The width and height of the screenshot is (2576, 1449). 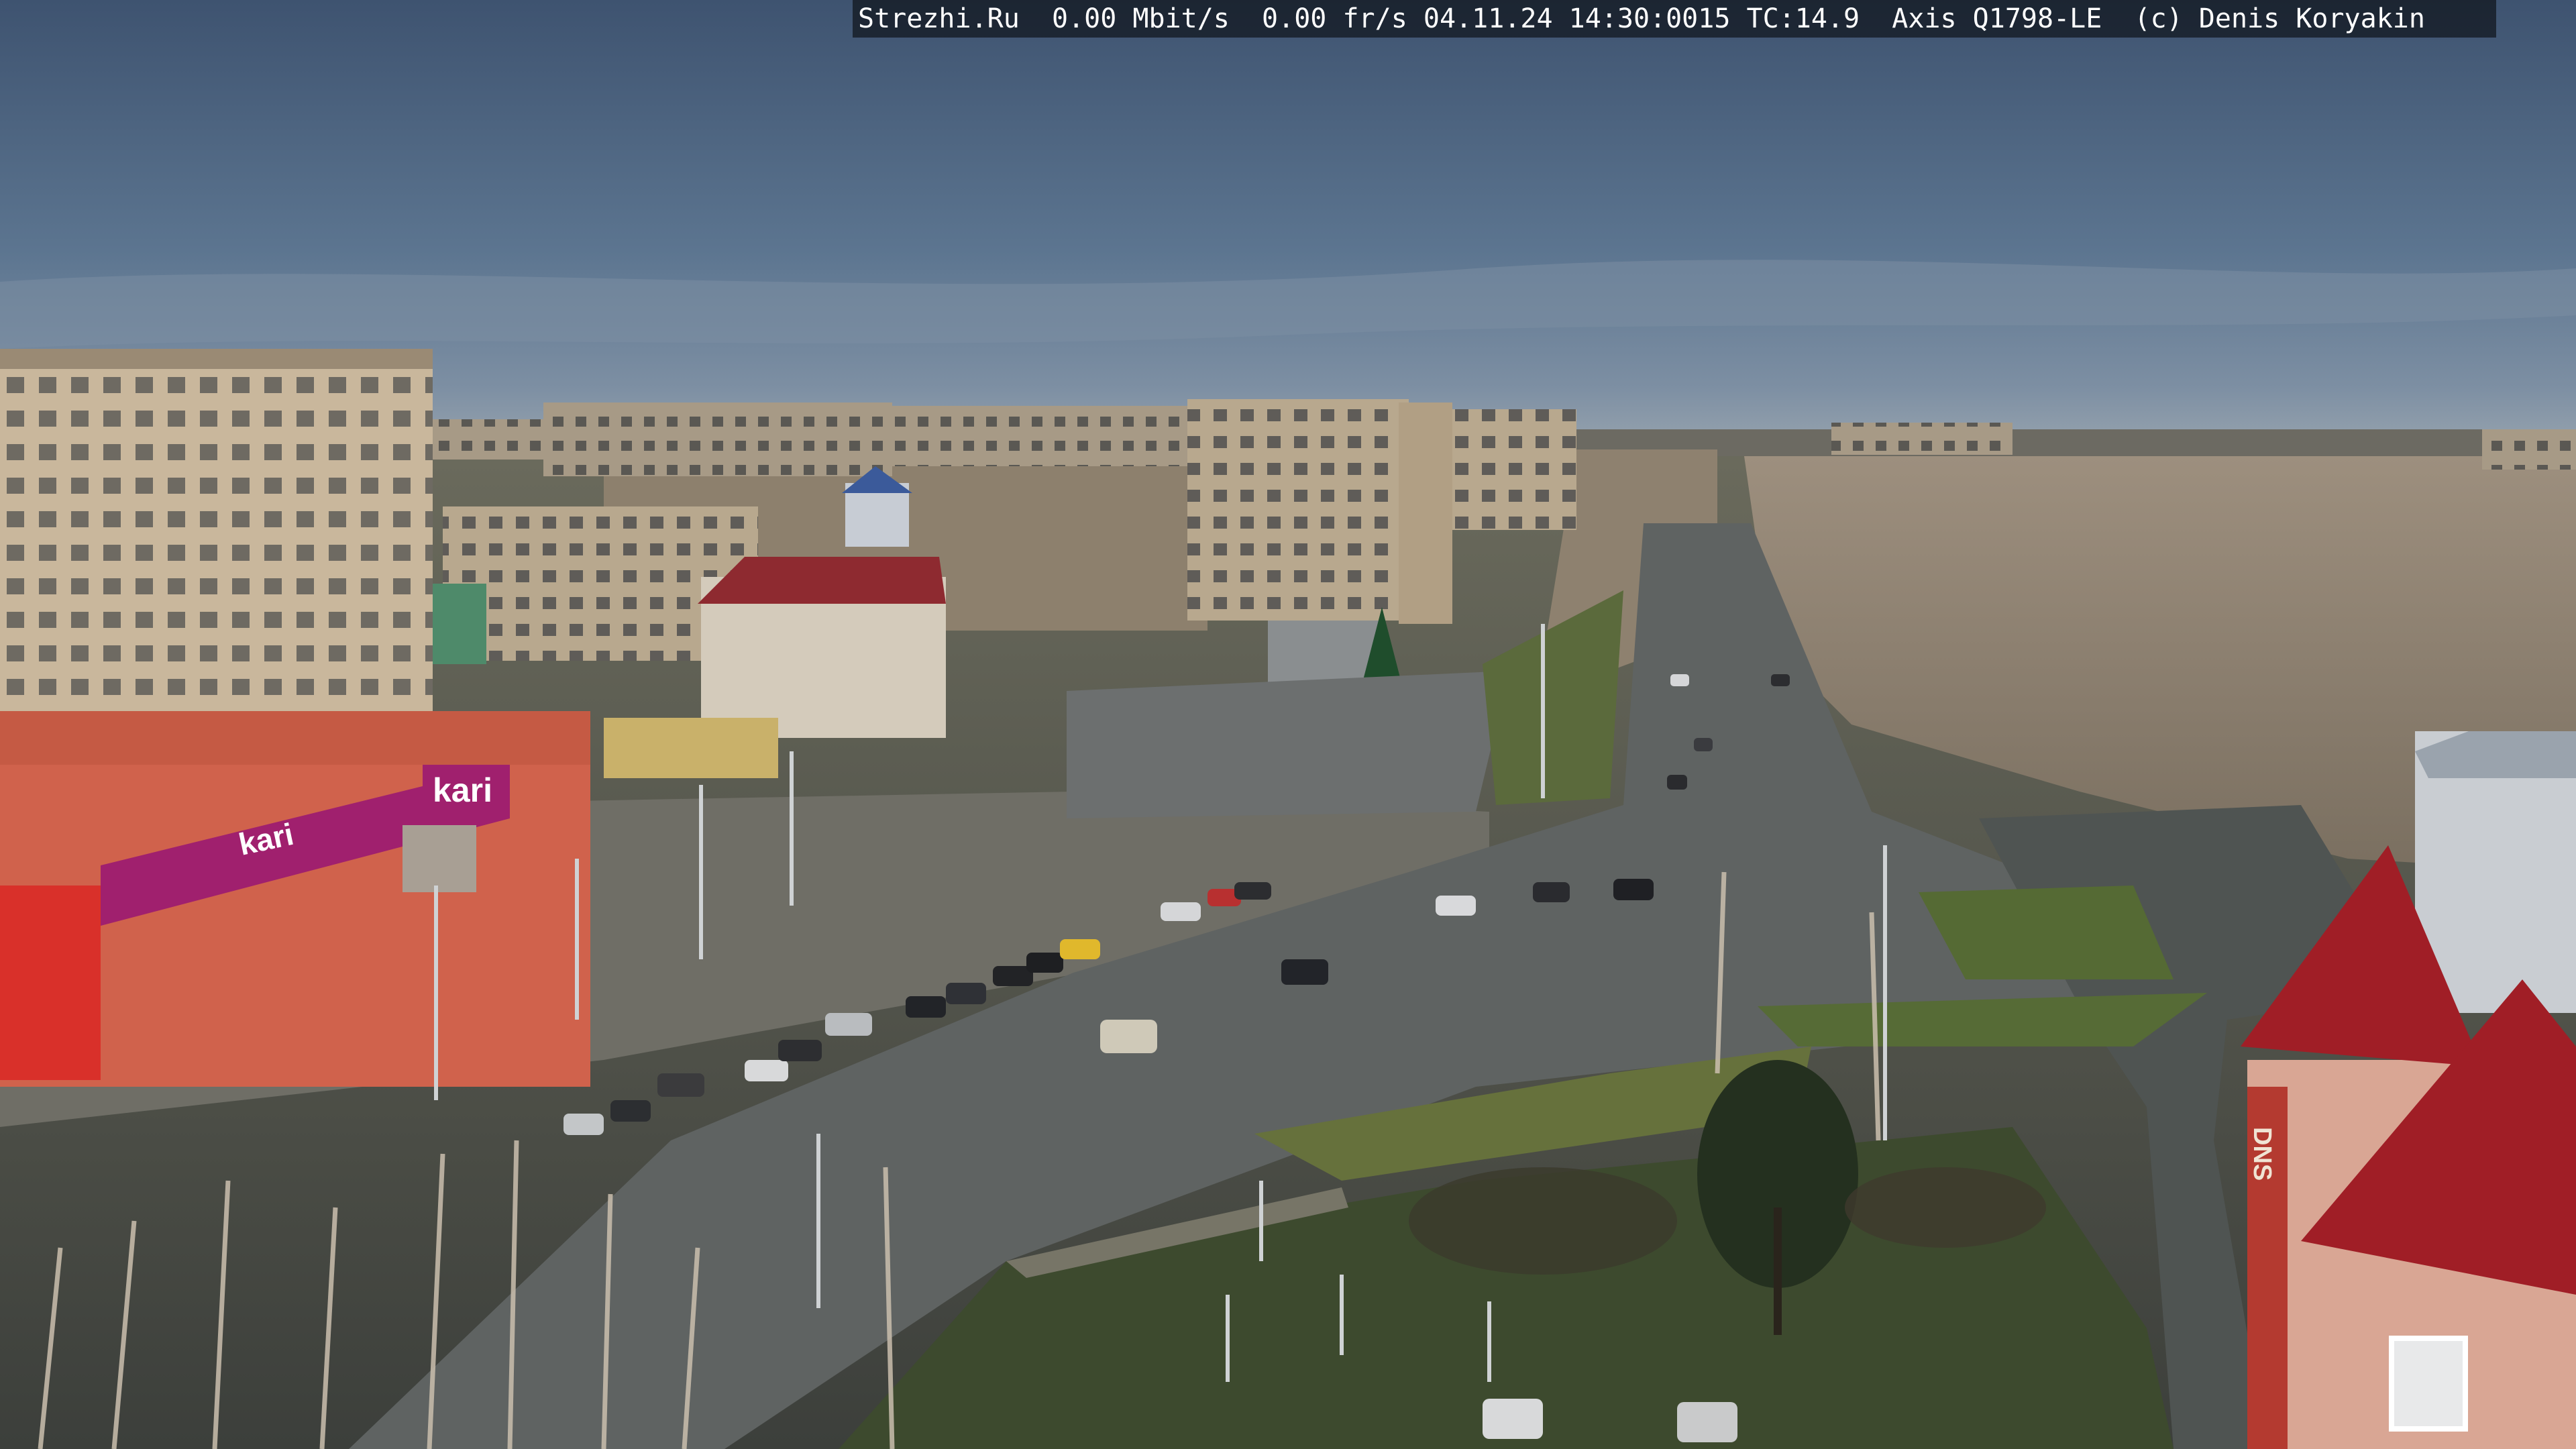 I want to click on apartment-block-left-roof, so click(x=216, y=359).